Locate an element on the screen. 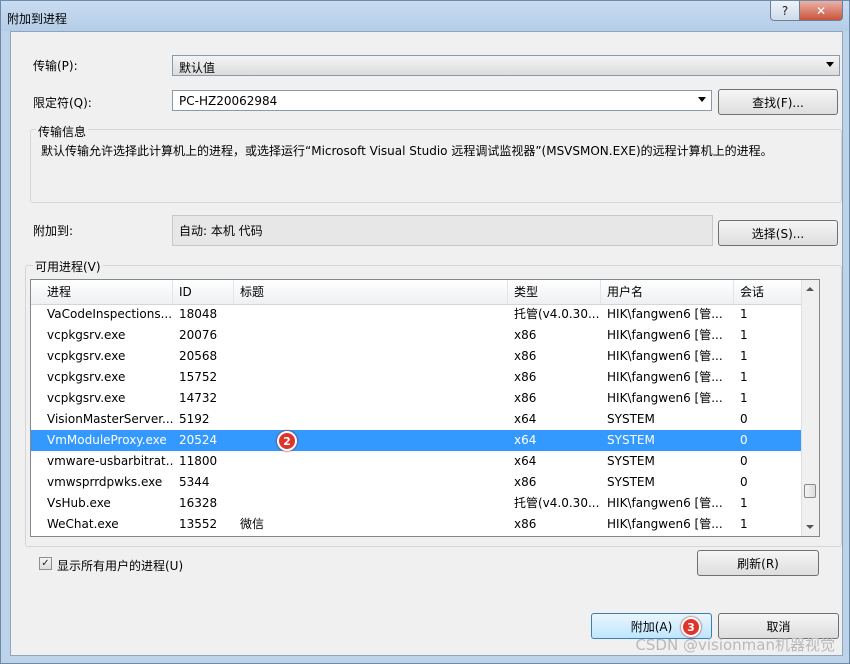  show-all-users-checkbox: ✓ is located at coordinates (45, 563).